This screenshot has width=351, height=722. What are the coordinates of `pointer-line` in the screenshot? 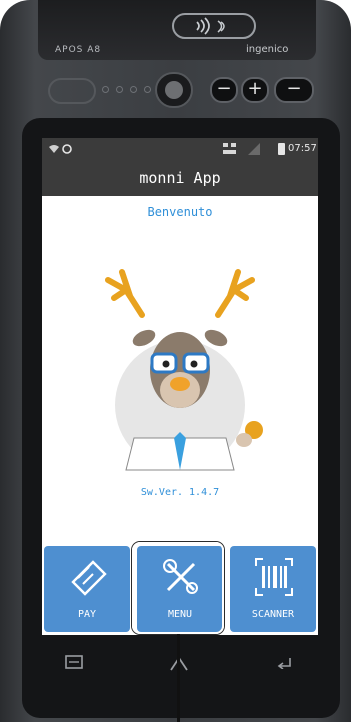 It's located at (178, 678).